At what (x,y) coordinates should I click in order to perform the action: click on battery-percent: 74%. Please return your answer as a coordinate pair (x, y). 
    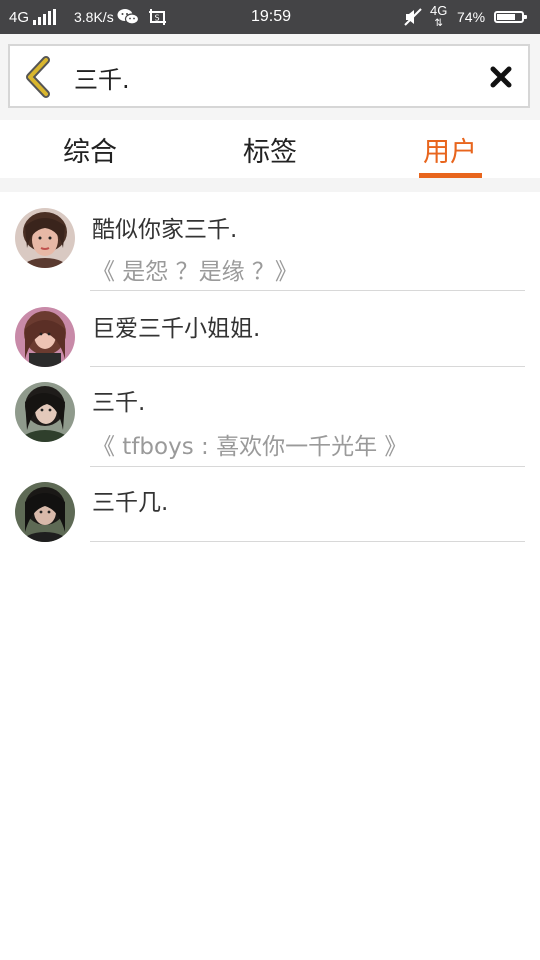
    Looking at the image, I should click on (471, 17).